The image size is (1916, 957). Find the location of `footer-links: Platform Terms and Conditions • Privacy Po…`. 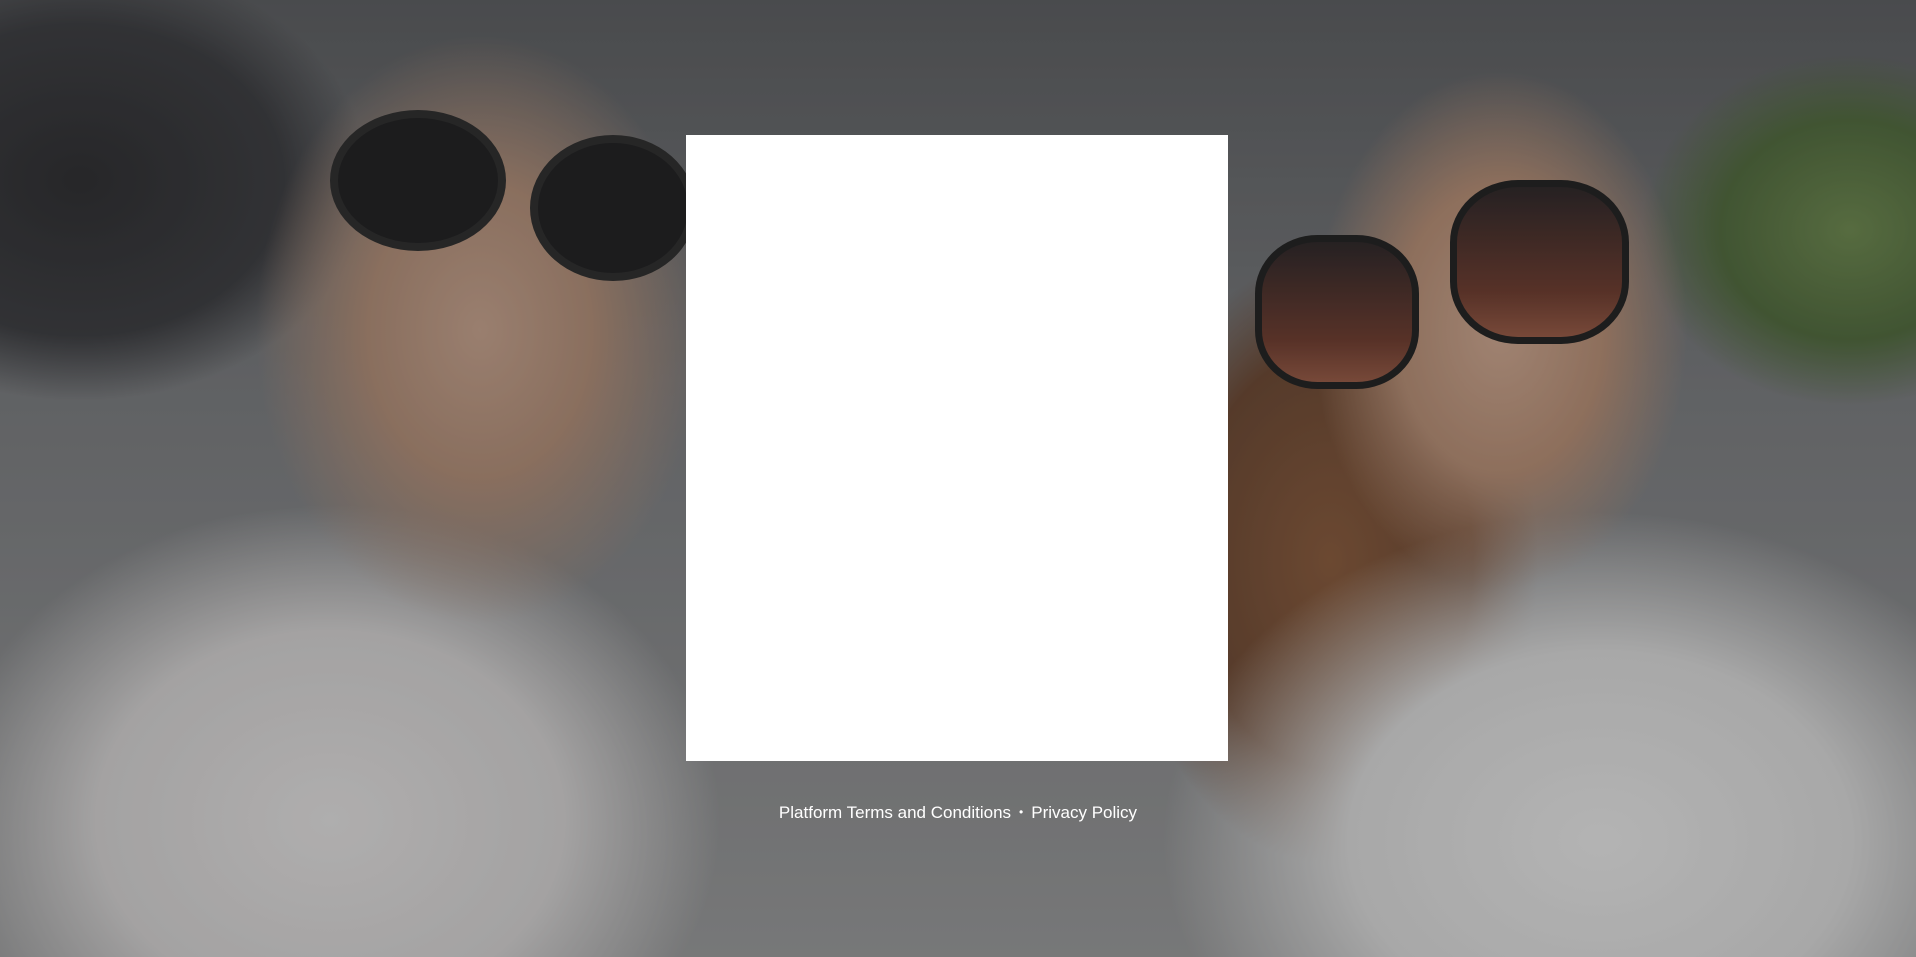

footer-links: Platform Terms and Conditions • Privacy Po… is located at coordinates (958, 812).